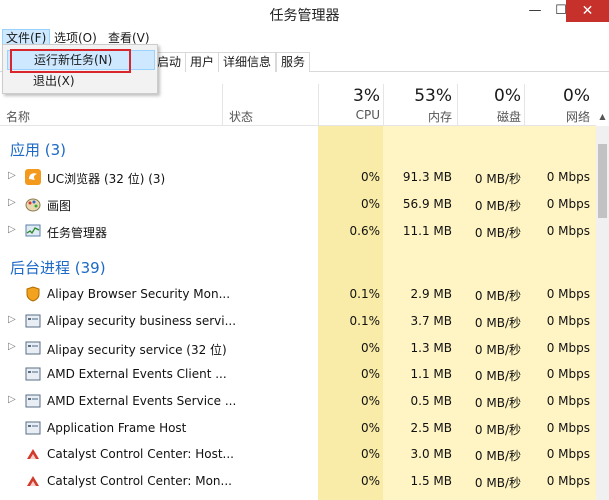  Describe the element at coordinates (247, 62) in the screenshot. I see `tab-details: 详细信息` at that location.